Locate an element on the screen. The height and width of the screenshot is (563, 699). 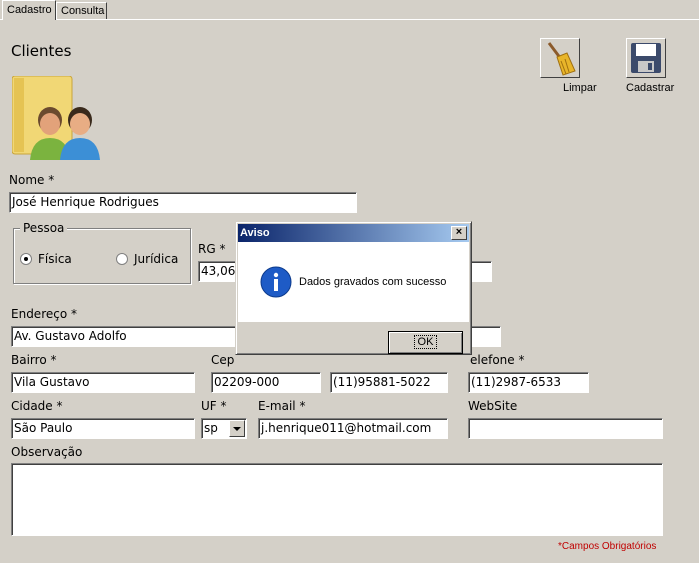
tab-consulta: Consulta is located at coordinates (81, 10).